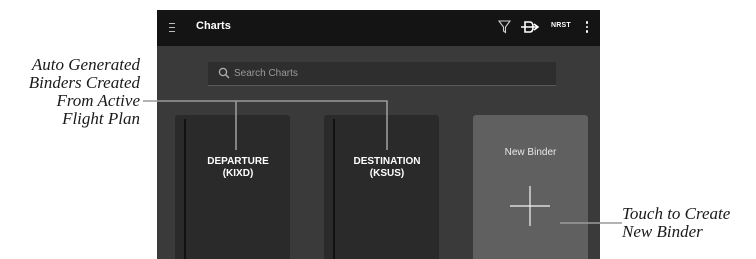  Describe the element at coordinates (101, 118) in the screenshot. I see `callout-left-line-4: Flight Plan` at that location.